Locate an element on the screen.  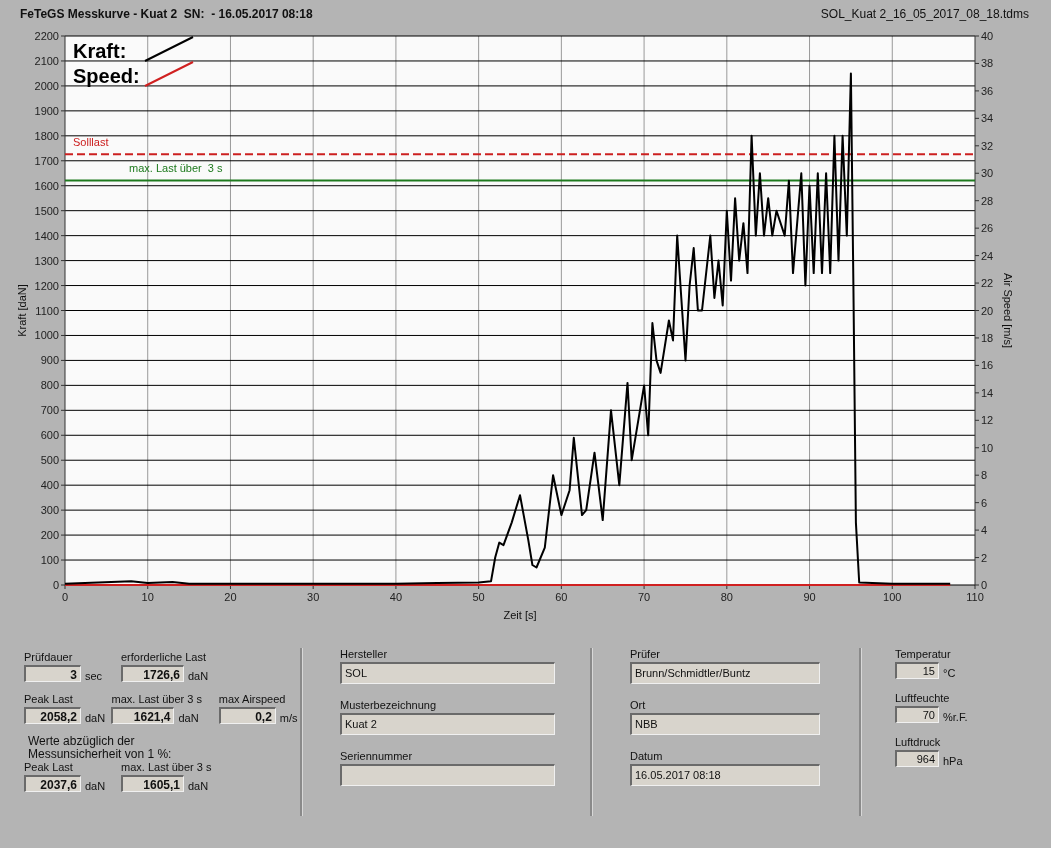
y2-tick-label: 22 is located at coordinates (987, 283).